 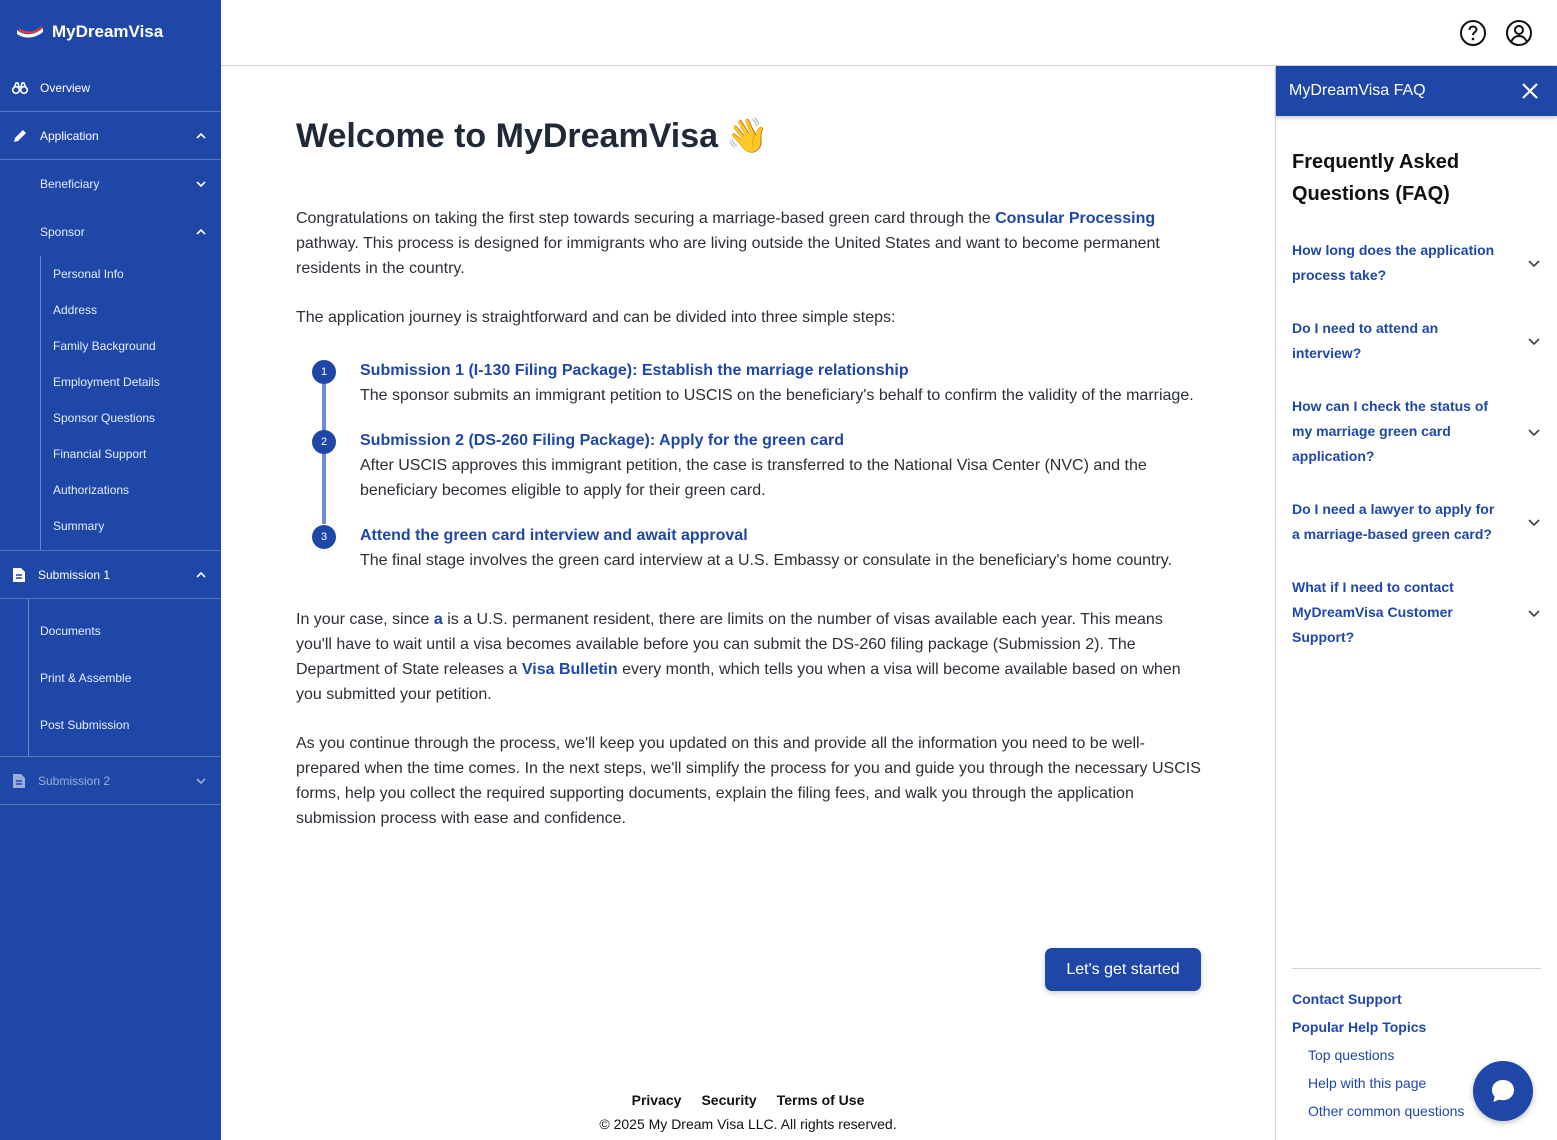 I want to click on security-link: Security, so click(x=728, y=1100).